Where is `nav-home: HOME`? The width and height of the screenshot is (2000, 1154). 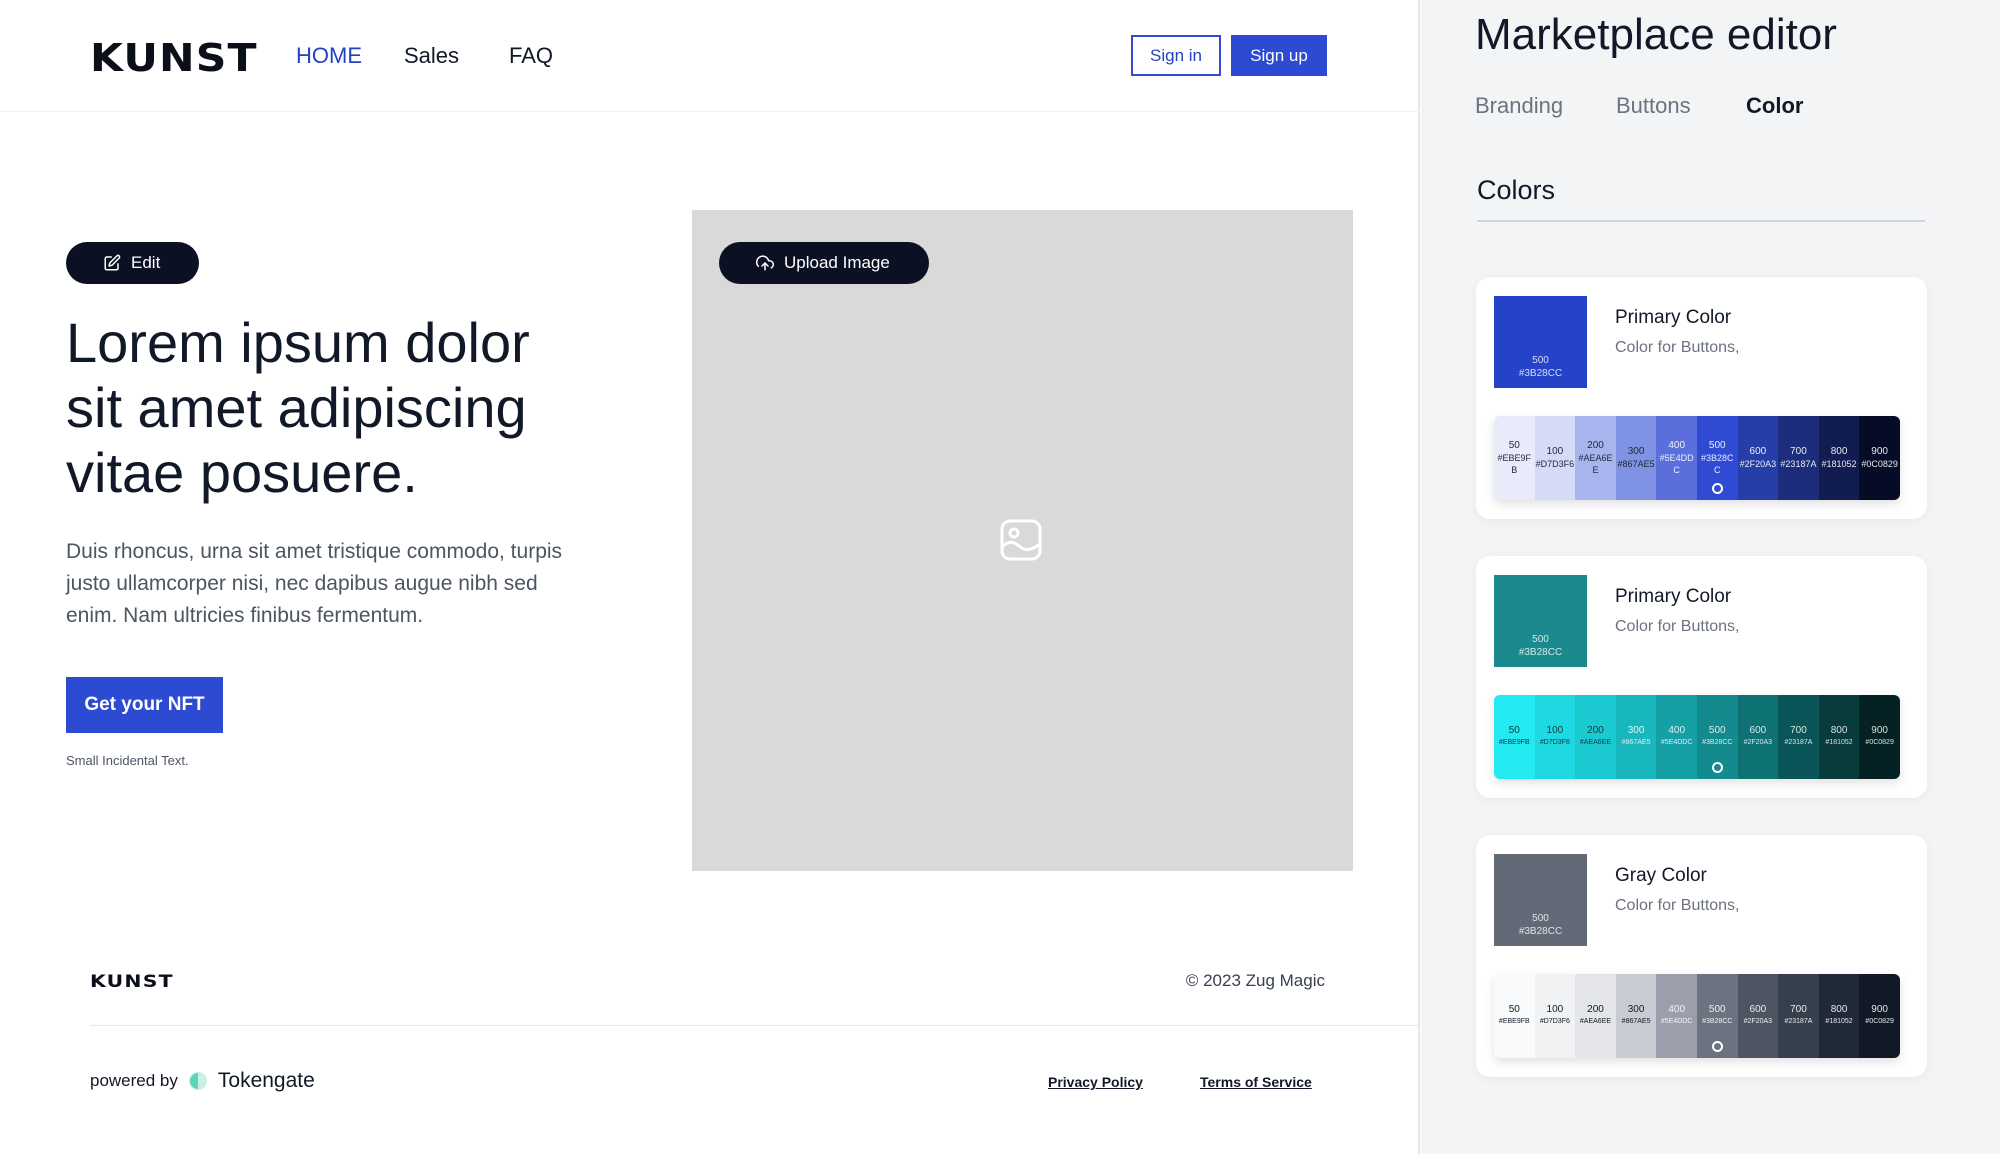
nav-home: HOME is located at coordinates (329, 56).